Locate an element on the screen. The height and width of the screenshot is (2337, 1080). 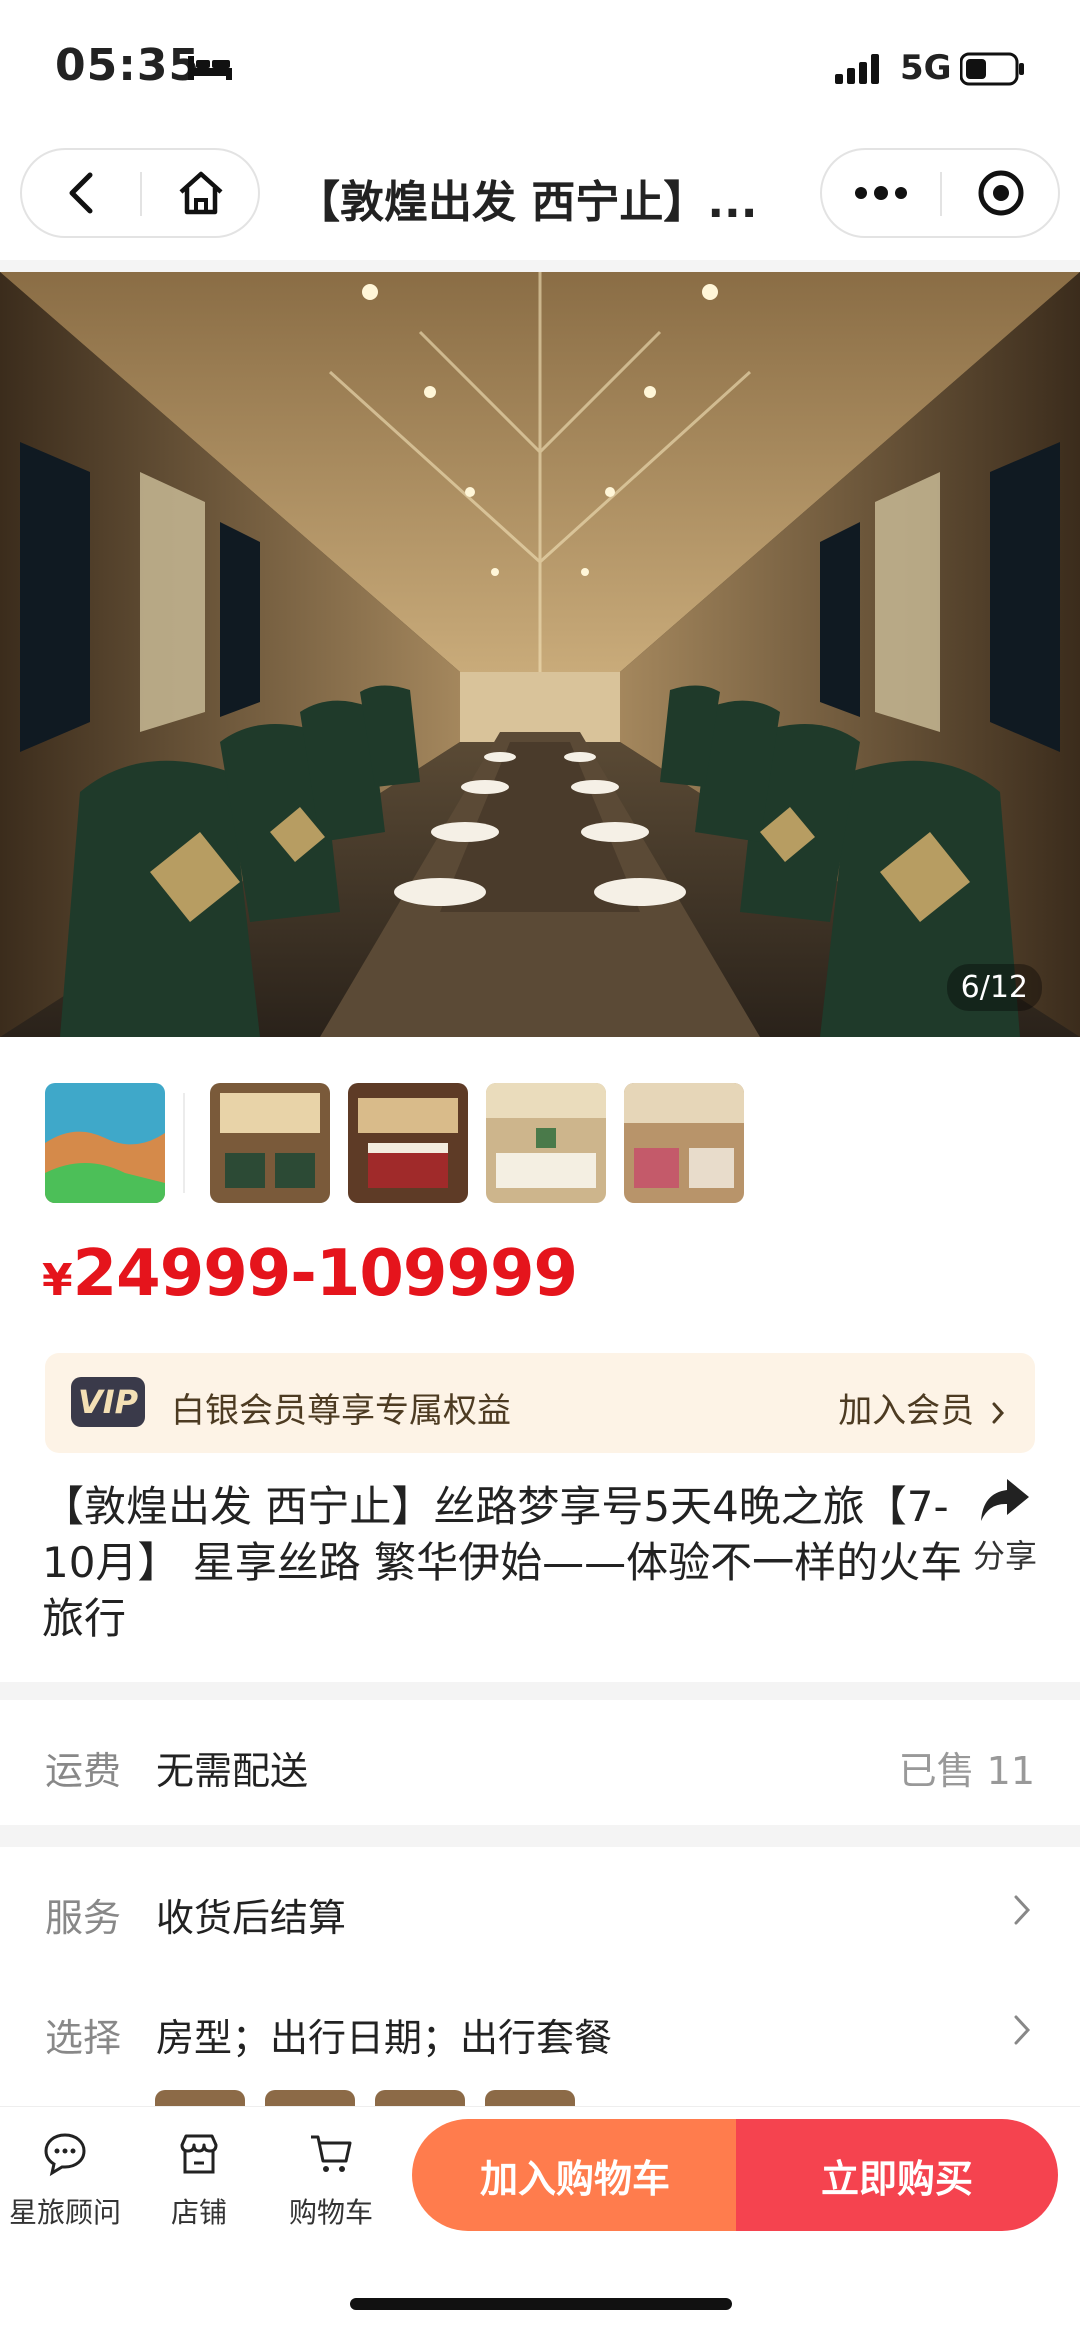
tab-label: 店铺 is located at coordinates (198, 2212).